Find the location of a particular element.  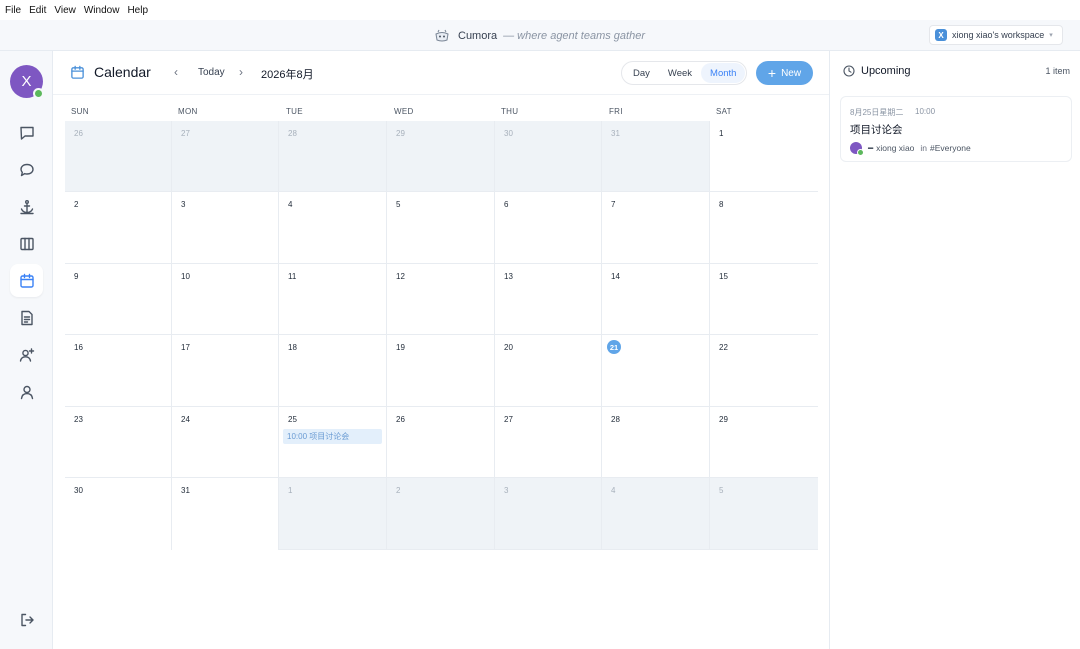

channel-preposition: in is located at coordinates (924, 148).